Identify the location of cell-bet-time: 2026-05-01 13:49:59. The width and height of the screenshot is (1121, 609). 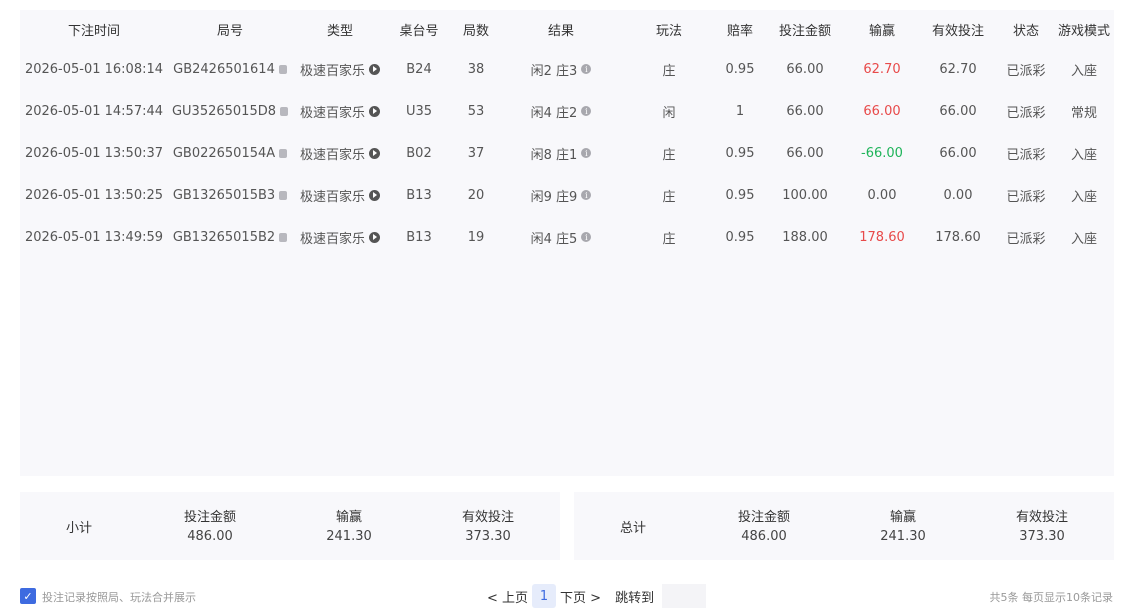
(94, 237).